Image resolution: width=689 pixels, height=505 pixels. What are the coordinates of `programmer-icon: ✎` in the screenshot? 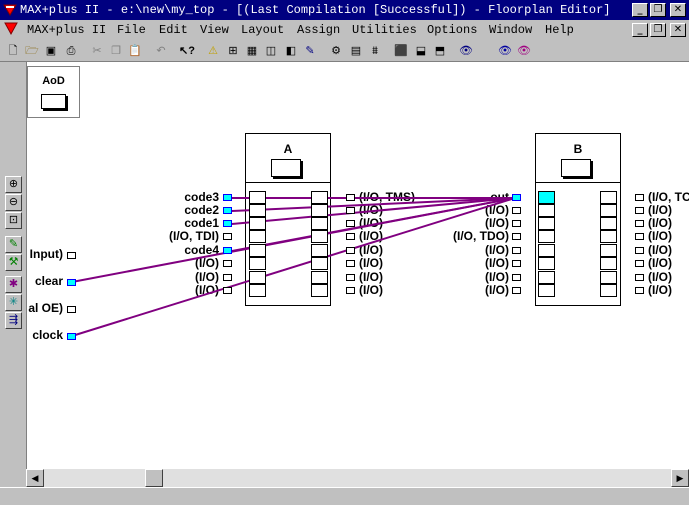 It's located at (310, 51).